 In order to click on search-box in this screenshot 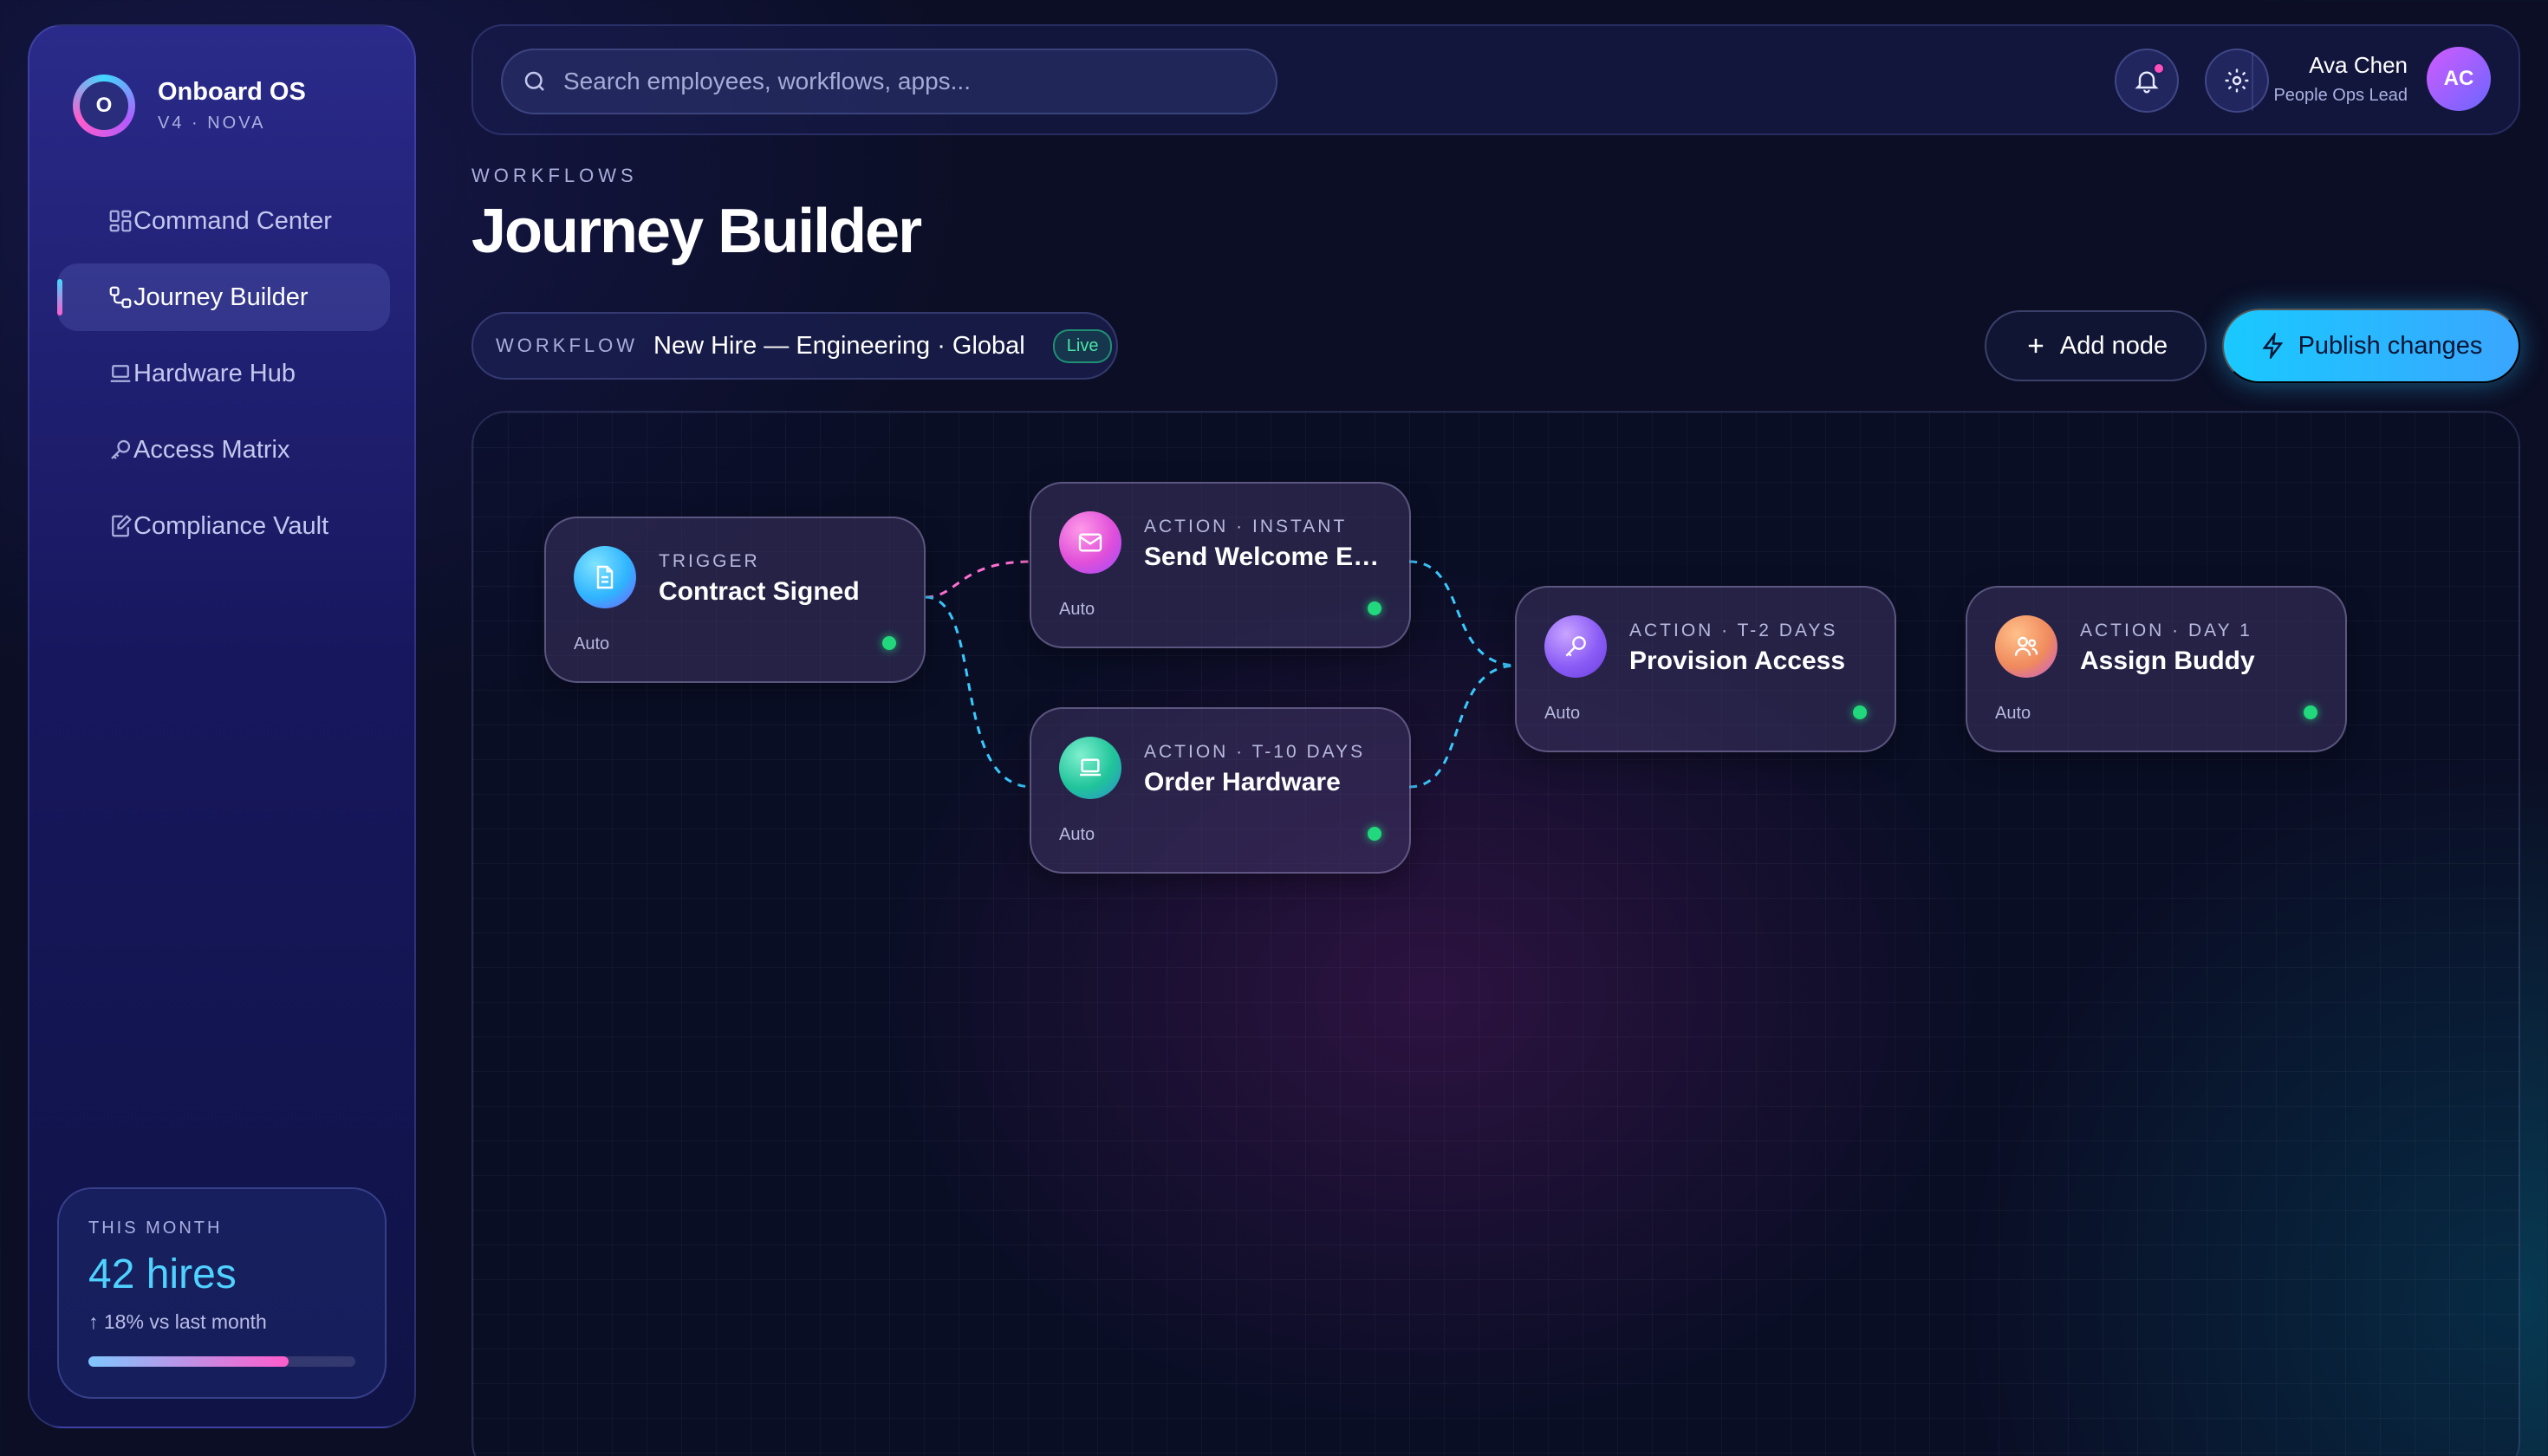, I will do `click(889, 81)`.